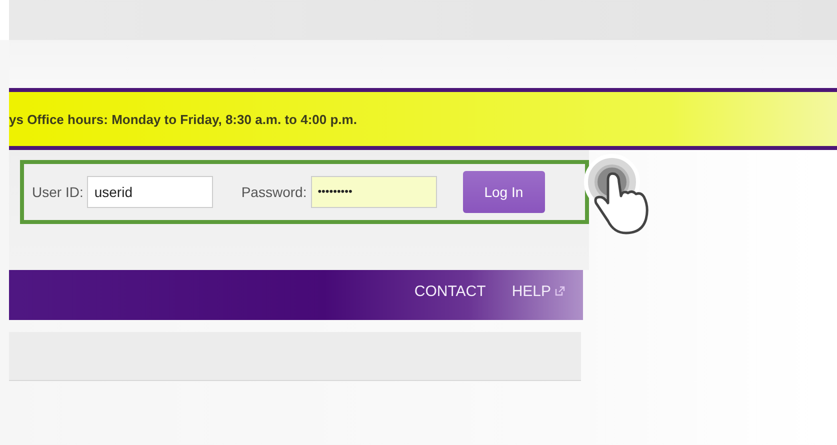 The image size is (837, 445). What do you see at coordinates (58, 192) in the screenshot?
I see `user-id-label: User ID:` at bounding box center [58, 192].